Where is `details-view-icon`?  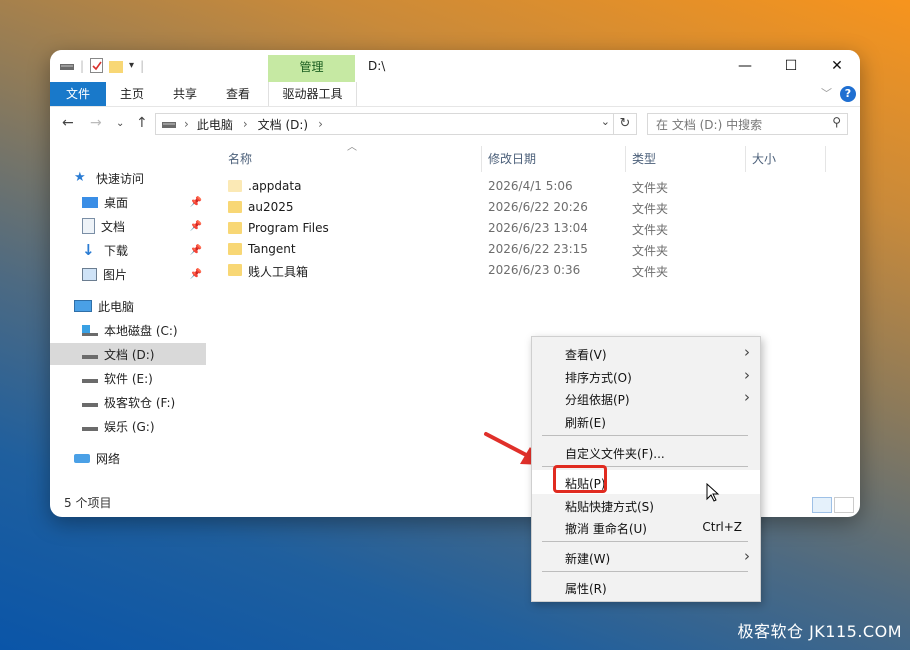 details-view-icon is located at coordinates (822, 505).